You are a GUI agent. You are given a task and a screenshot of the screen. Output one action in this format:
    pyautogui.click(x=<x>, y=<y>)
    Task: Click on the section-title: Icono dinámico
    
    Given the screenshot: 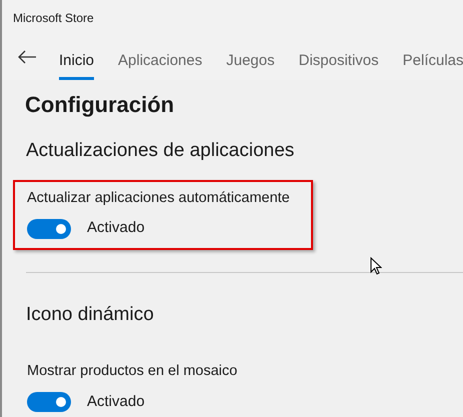 What is the action you would take?
    pyautogui.click(x=90, y=314)
    